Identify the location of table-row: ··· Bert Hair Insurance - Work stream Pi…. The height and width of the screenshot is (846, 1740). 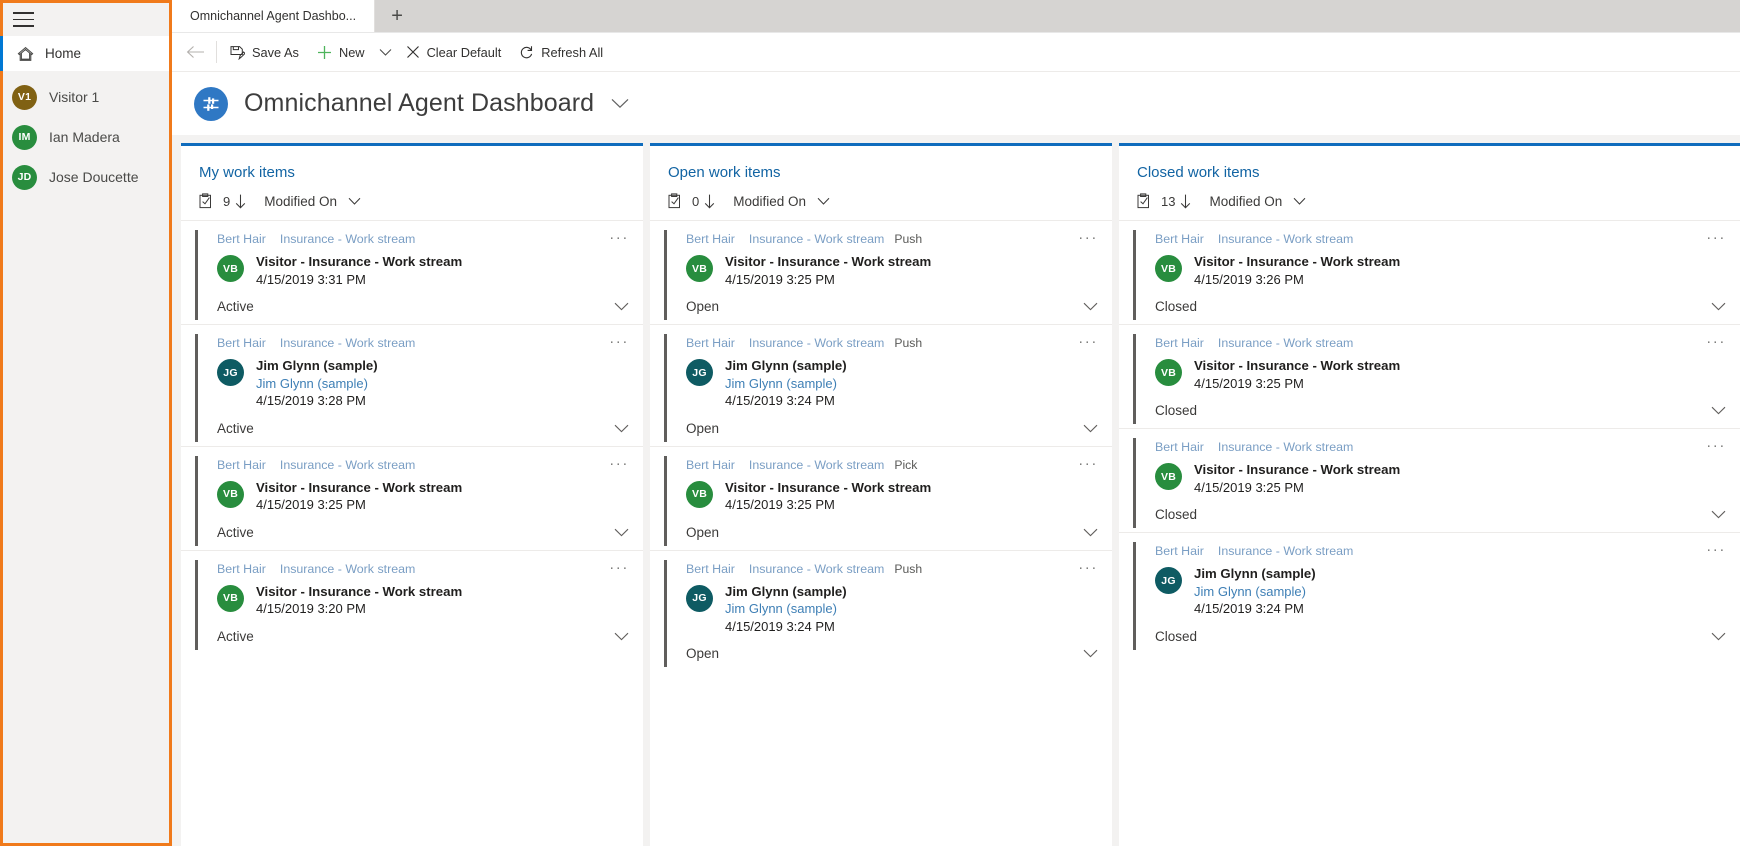
(881, 497).